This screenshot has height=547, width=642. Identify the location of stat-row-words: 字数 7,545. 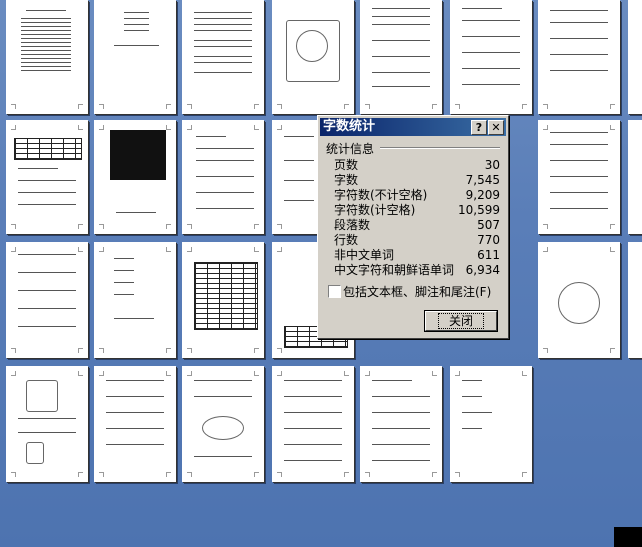
(417, 180).